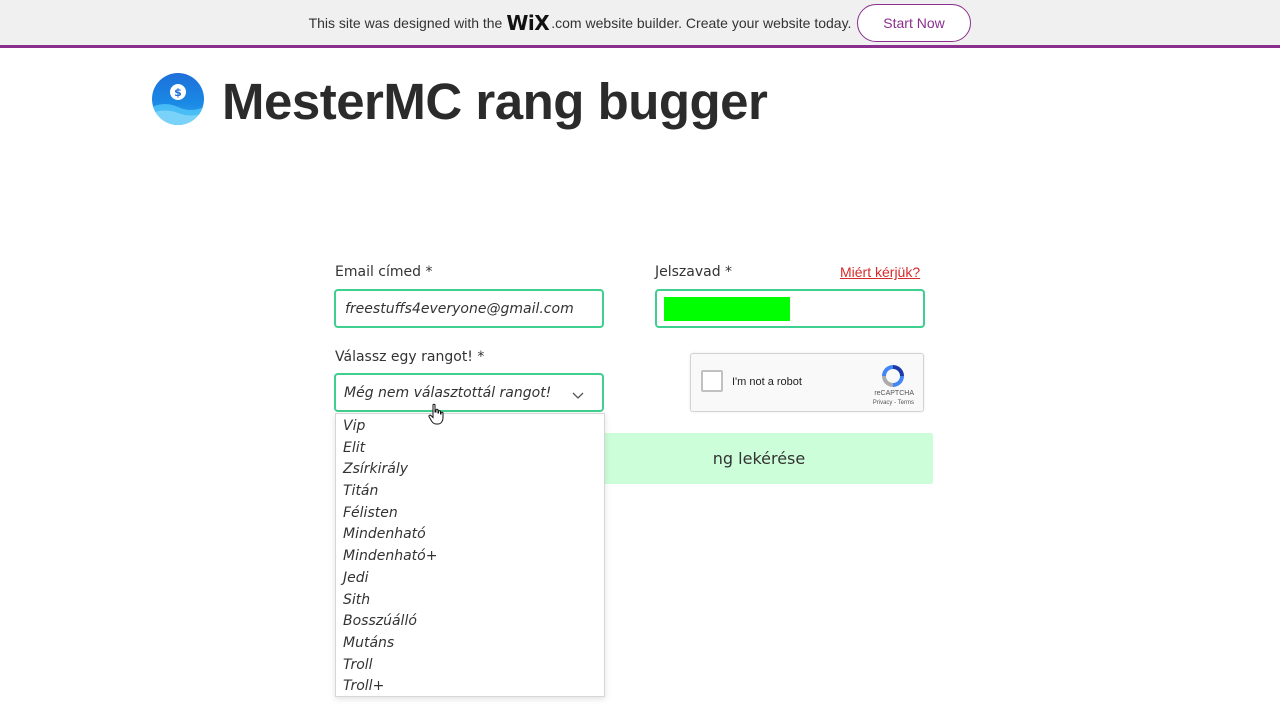 The image size is (1280, 720). I want to click on password-field, so click(790, 308).